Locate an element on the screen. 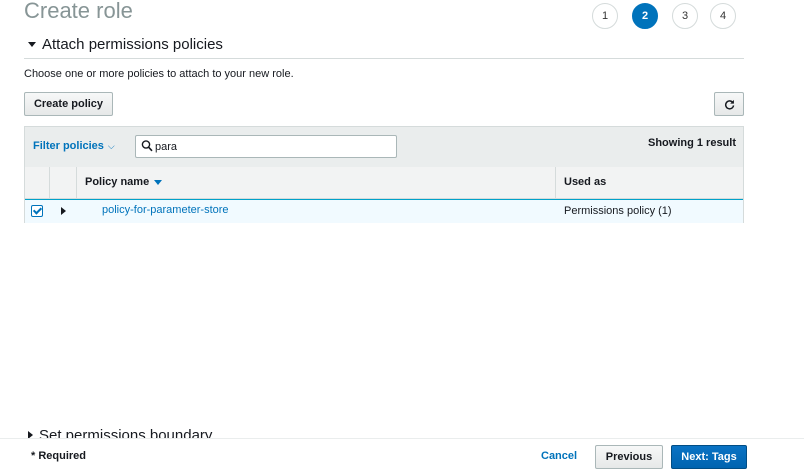 The width and height of the screenshot is (804, 469). result-count: Showing 1 result is located at coordinates (691, 143).